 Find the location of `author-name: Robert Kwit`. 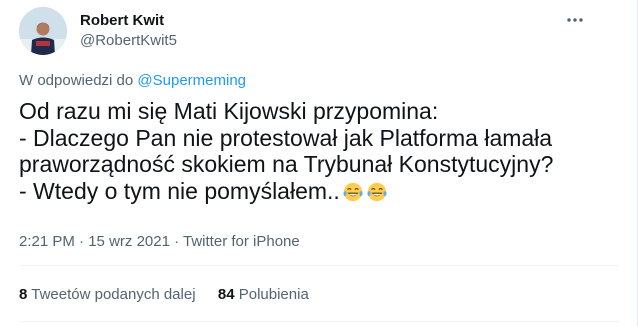

author-name: Robert Kwit is located at coordinates (122, 21).